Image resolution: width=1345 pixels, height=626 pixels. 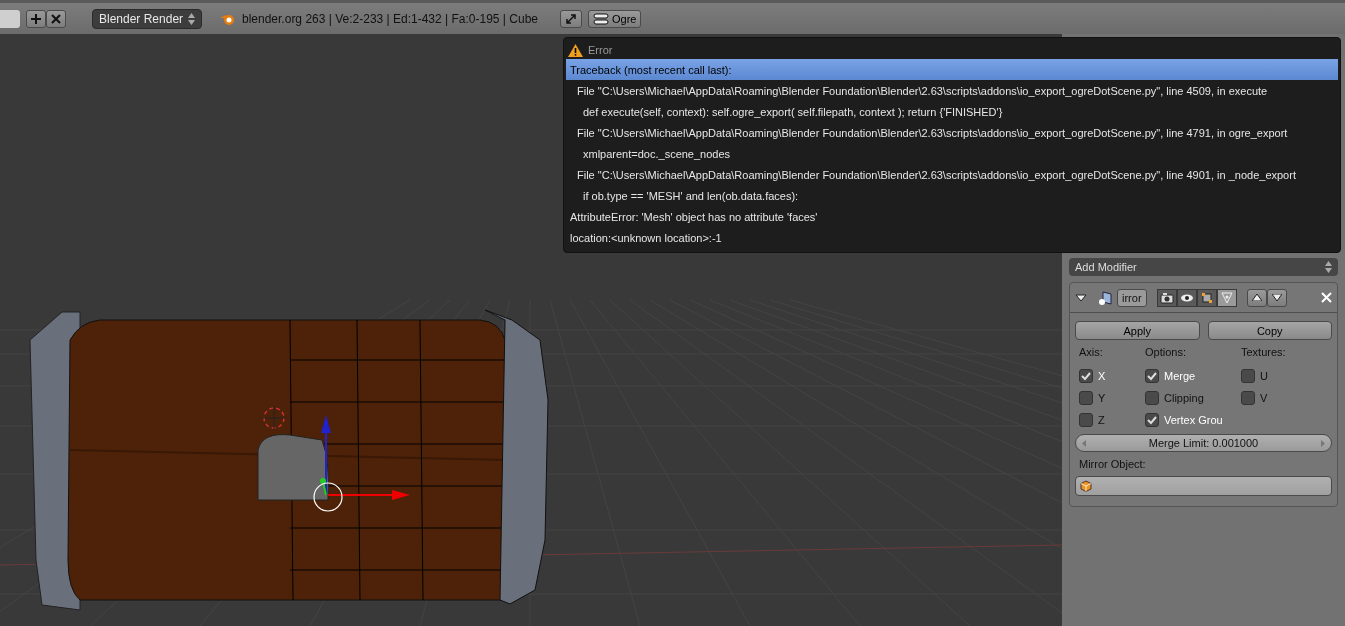 What do you see at coordinates (10, 18) in the screenshot?
I see `text-field` at bounding box center [10, 18].